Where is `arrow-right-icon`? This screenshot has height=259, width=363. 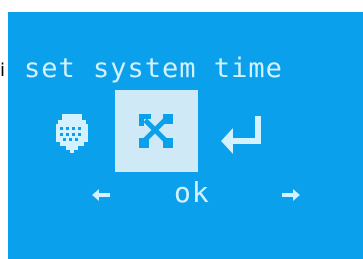 arrow-right-icon is located at coordinates (291, 195).